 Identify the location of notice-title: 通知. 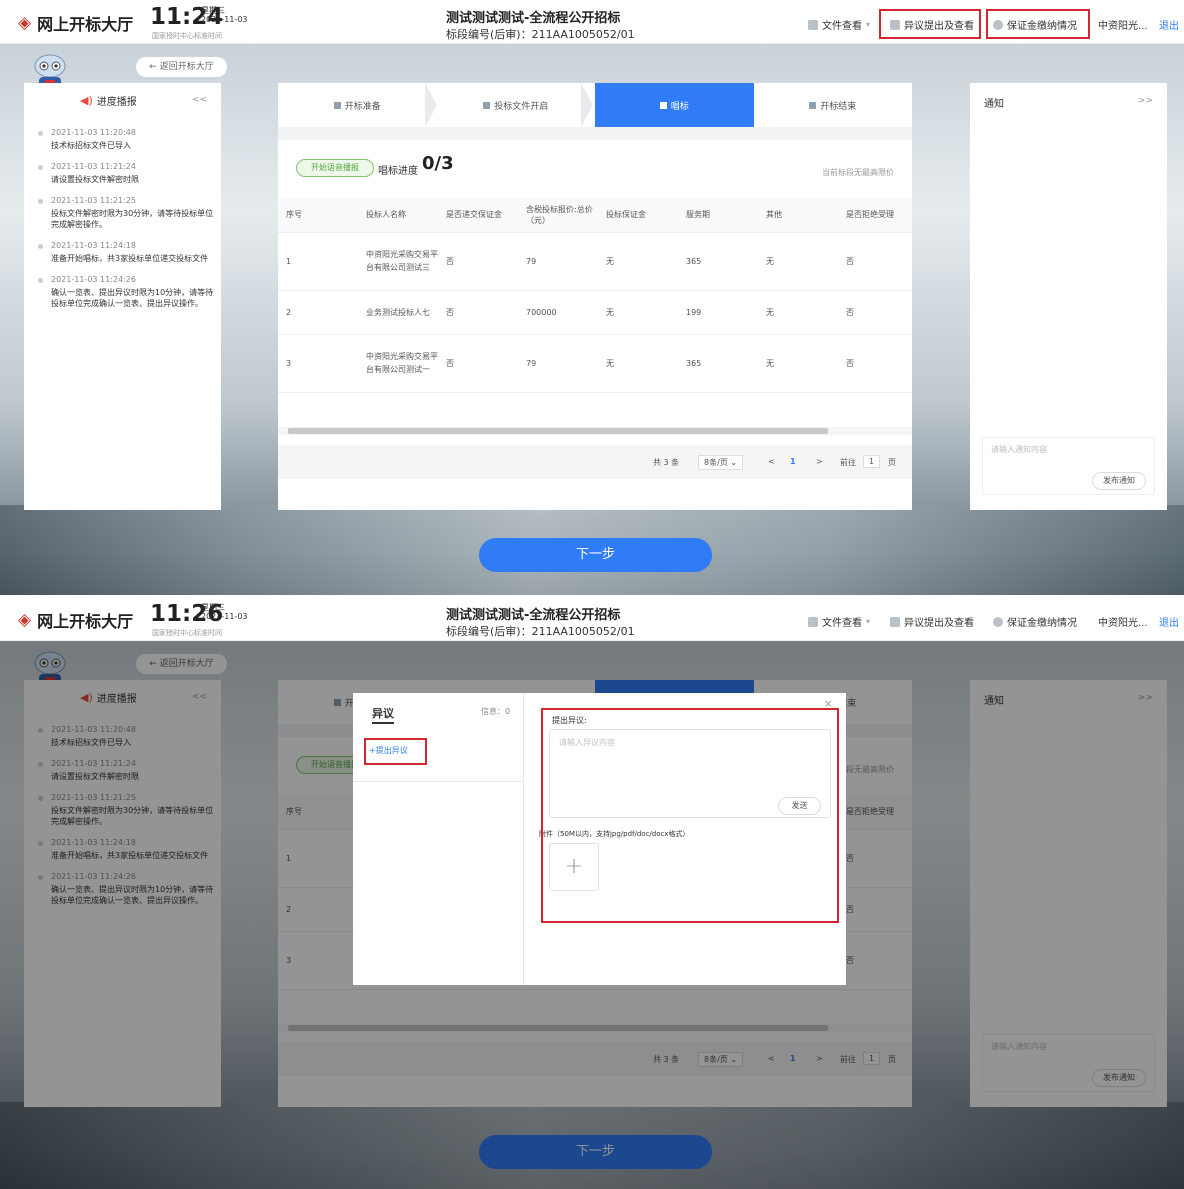
(994, 104).